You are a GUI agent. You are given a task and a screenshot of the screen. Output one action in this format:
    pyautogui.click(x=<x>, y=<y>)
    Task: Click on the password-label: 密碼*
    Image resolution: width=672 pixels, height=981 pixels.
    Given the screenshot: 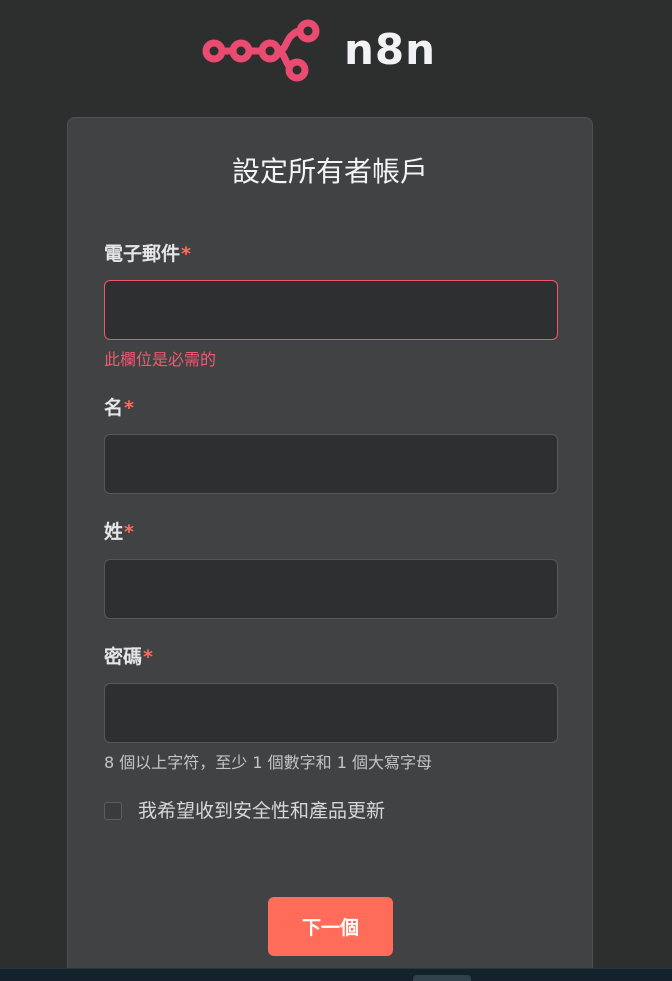 What is the action you would take?
    pyautogui.click(x=128, y=657)
    